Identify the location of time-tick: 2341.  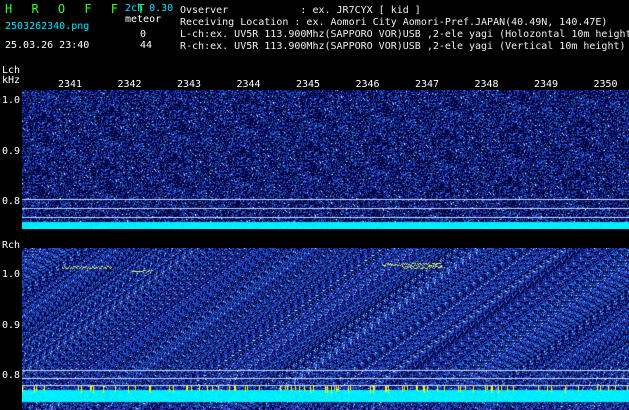
(70, 84).